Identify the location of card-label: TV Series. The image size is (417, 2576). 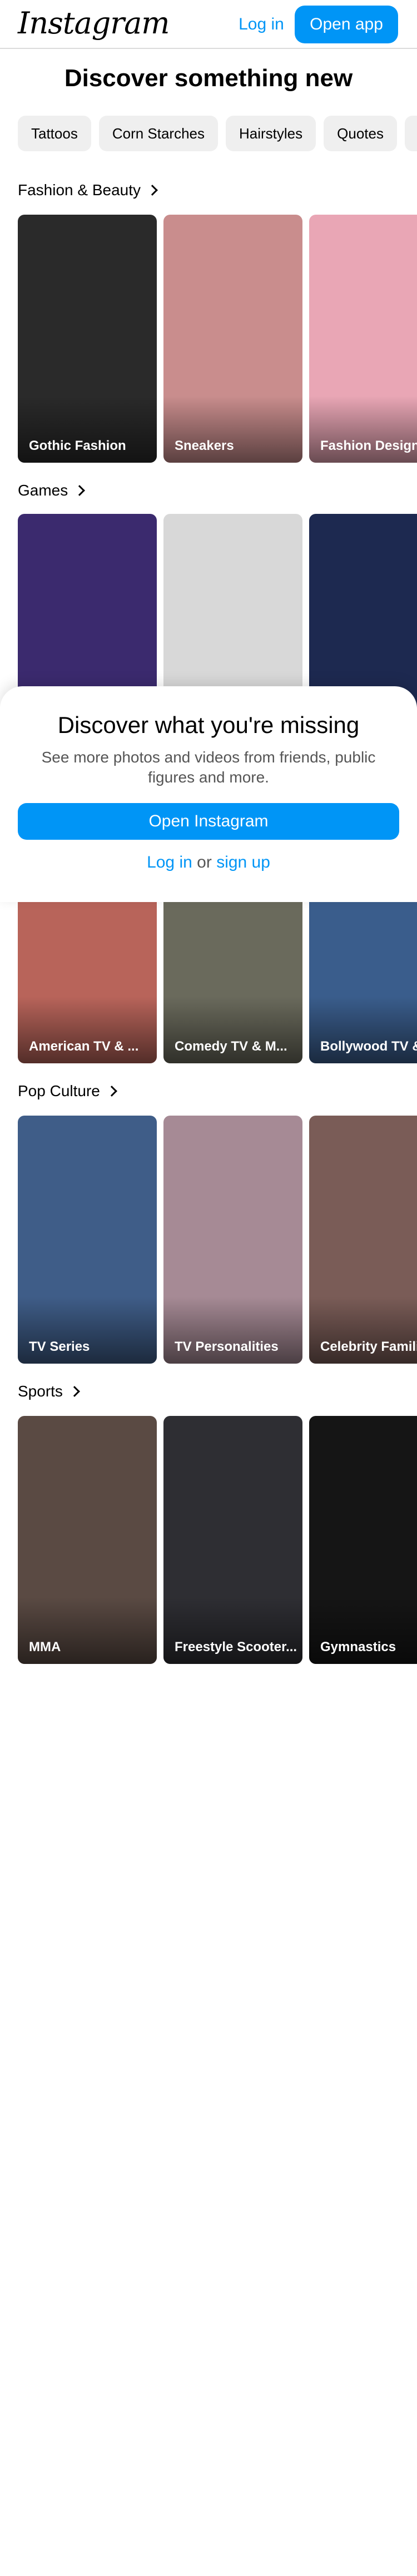
(59, 1347).